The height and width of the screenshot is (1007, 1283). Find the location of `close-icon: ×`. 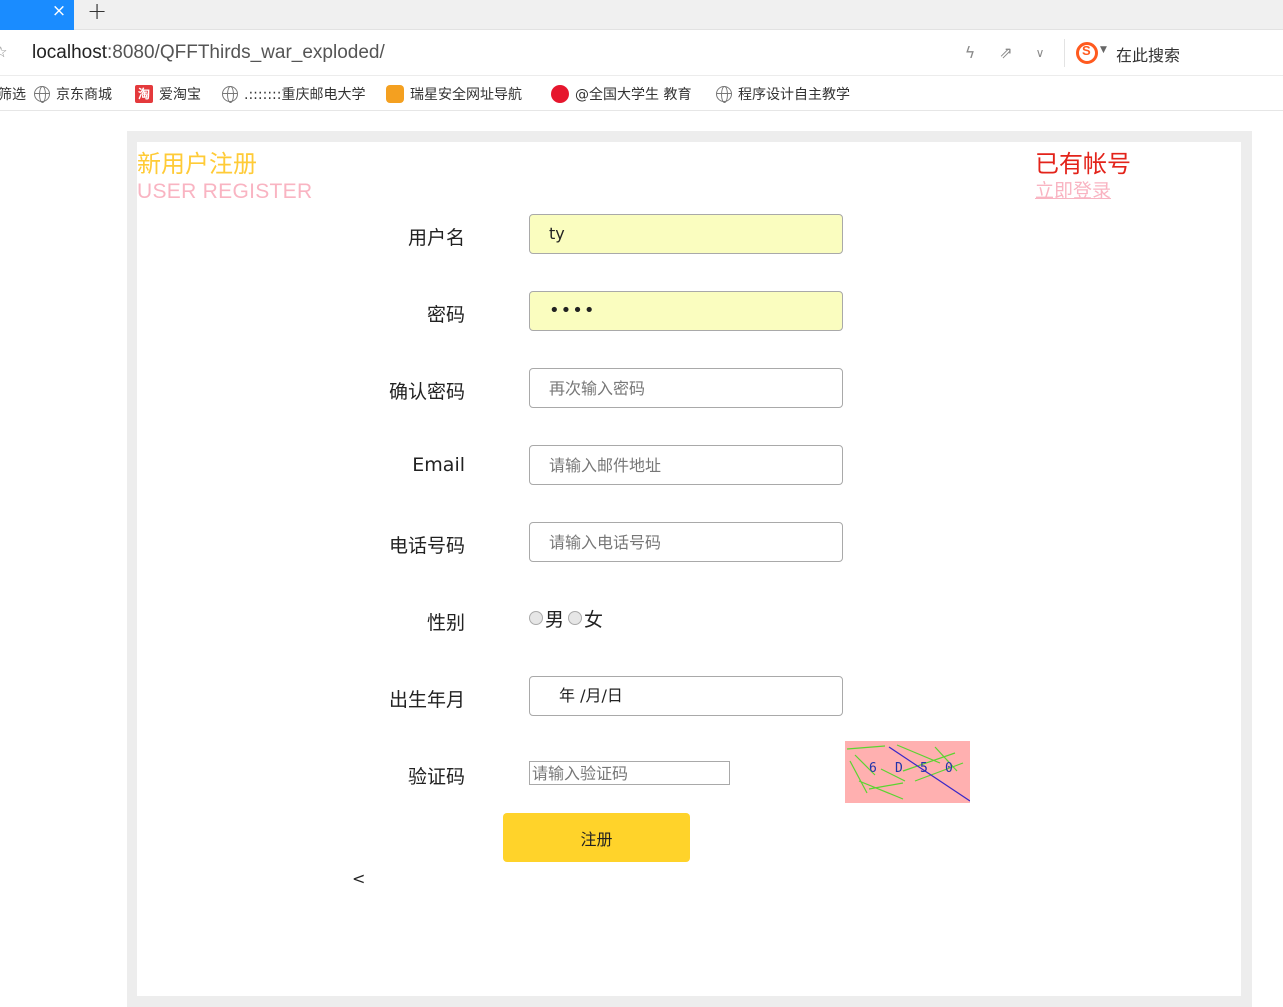

close-icon: × is located at coordinates (59, 11).